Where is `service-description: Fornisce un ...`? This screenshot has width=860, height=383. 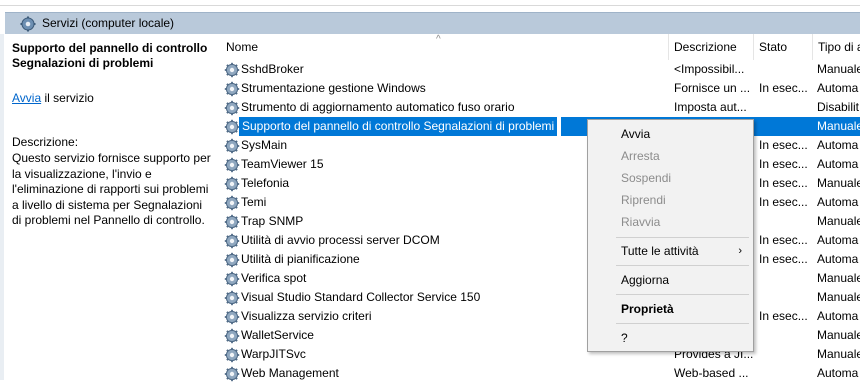
service-description: Fornisce un ... is located at coordinates (712, 88).